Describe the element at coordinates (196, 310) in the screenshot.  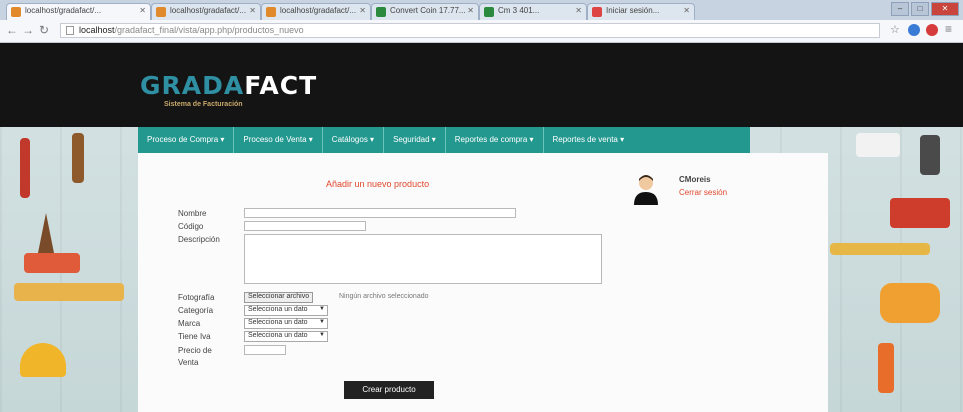
I see `categoria-label: Categoría` at that location.